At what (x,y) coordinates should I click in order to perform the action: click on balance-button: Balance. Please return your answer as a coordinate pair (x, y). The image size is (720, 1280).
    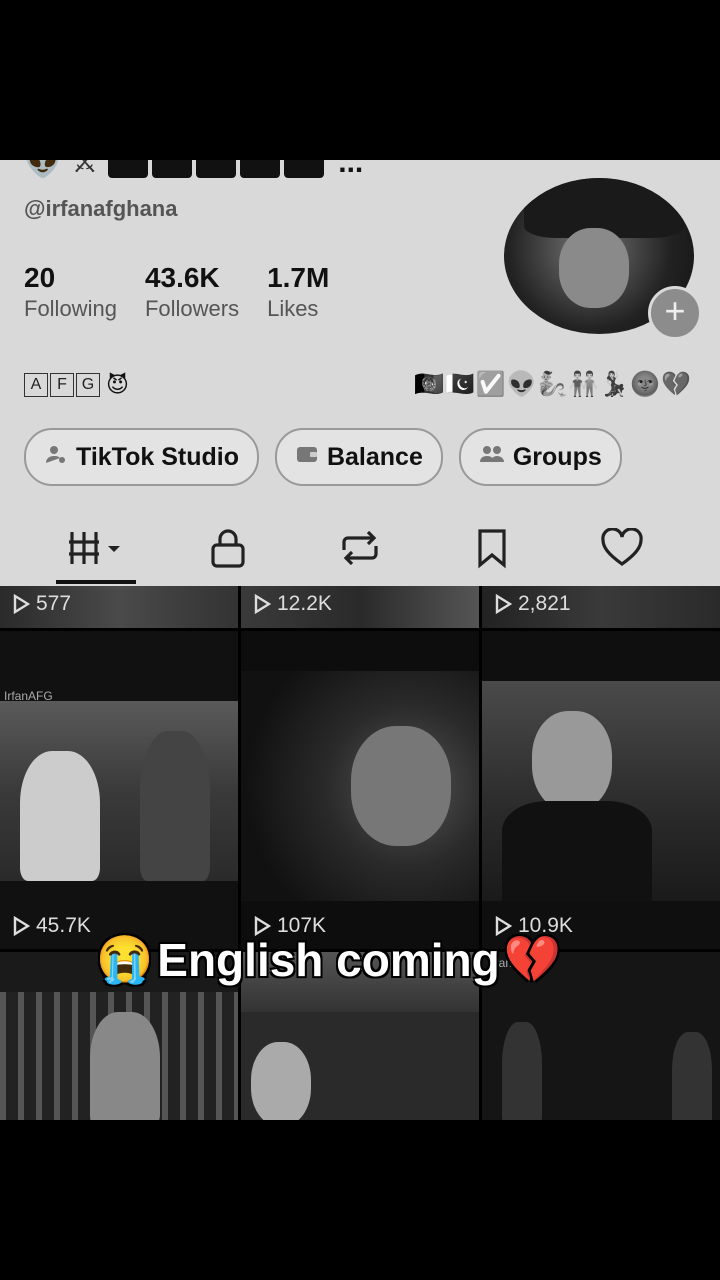
    Looking at the image, I should click on (358, 457).